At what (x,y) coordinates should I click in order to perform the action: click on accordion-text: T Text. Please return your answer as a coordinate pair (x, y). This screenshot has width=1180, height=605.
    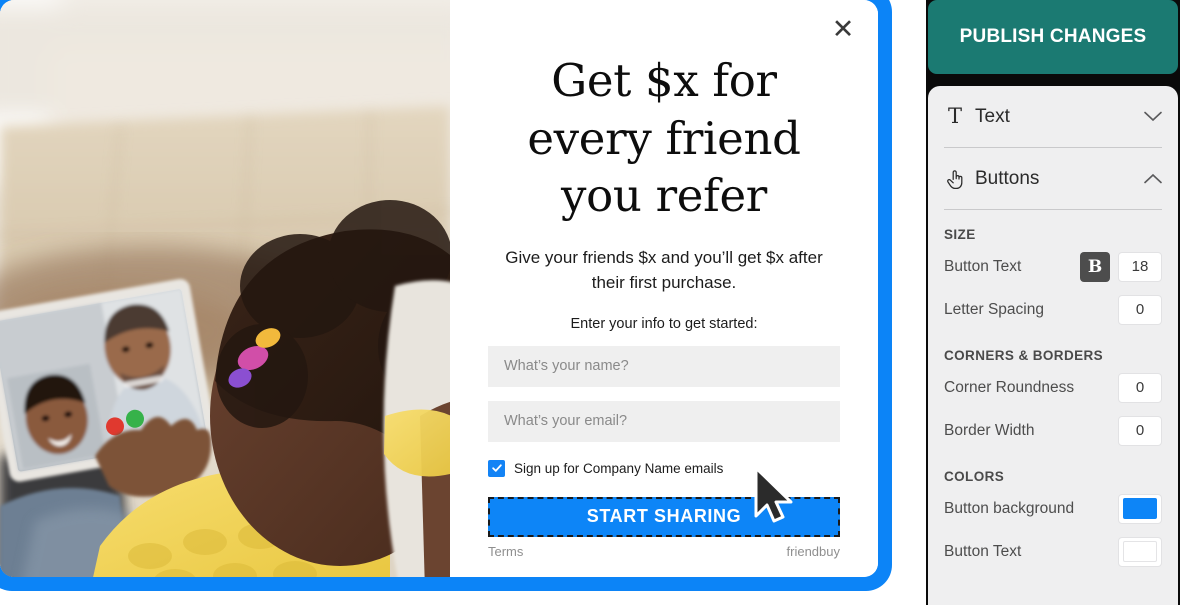
    Looking at the image, I should click on (1053, 117).